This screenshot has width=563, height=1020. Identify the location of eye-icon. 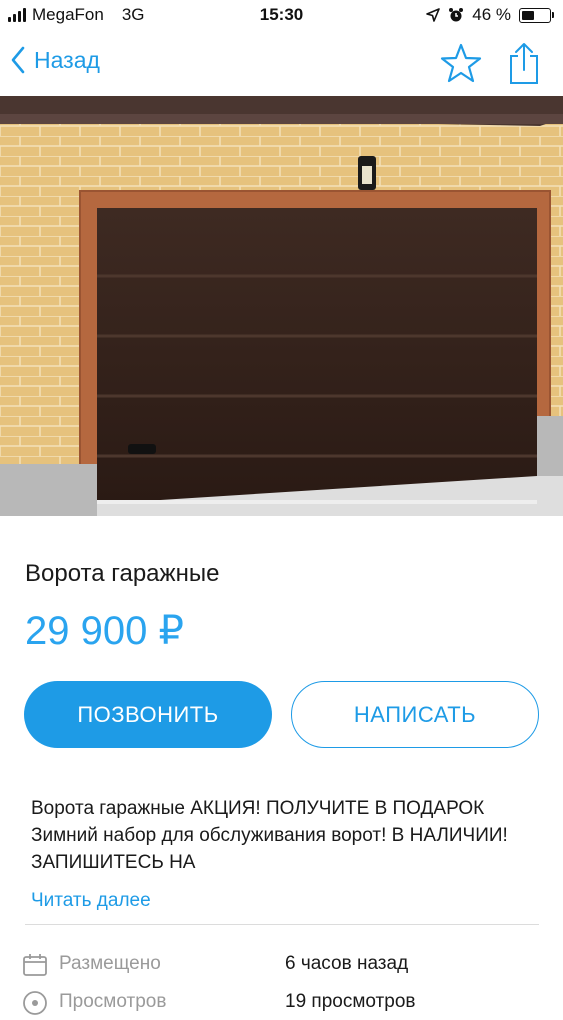
(35, 1003).